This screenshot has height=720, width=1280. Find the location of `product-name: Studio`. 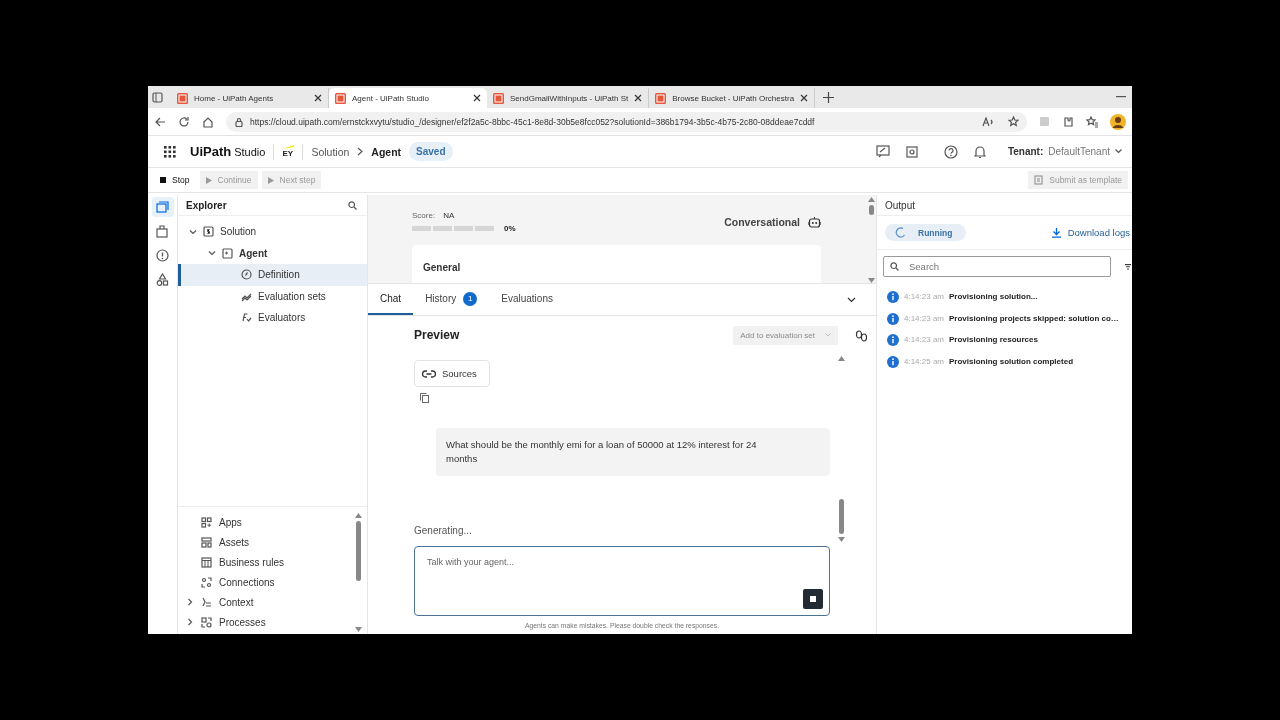

product-name: Studio is located at coordinates (250, 152).